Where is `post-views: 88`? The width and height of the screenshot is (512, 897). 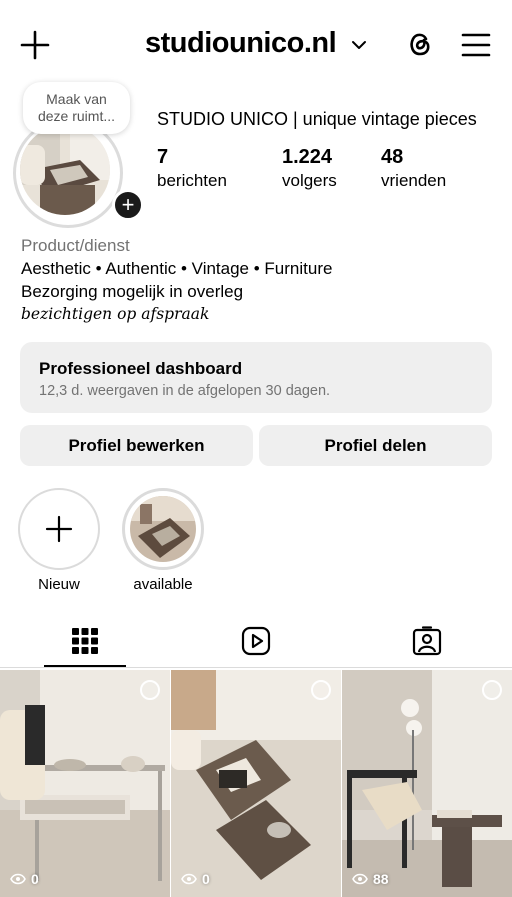 post-views: 88 is located at coordinates (370, 879).